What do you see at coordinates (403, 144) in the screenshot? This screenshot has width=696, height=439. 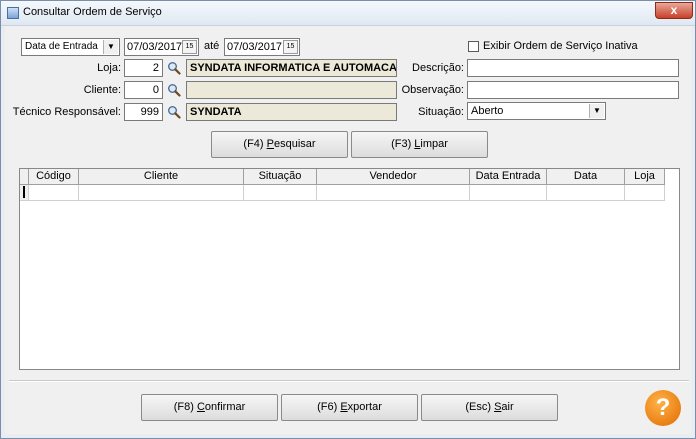 I see `clear-button-prefix: (F3)` at bounding box center [403, 144].